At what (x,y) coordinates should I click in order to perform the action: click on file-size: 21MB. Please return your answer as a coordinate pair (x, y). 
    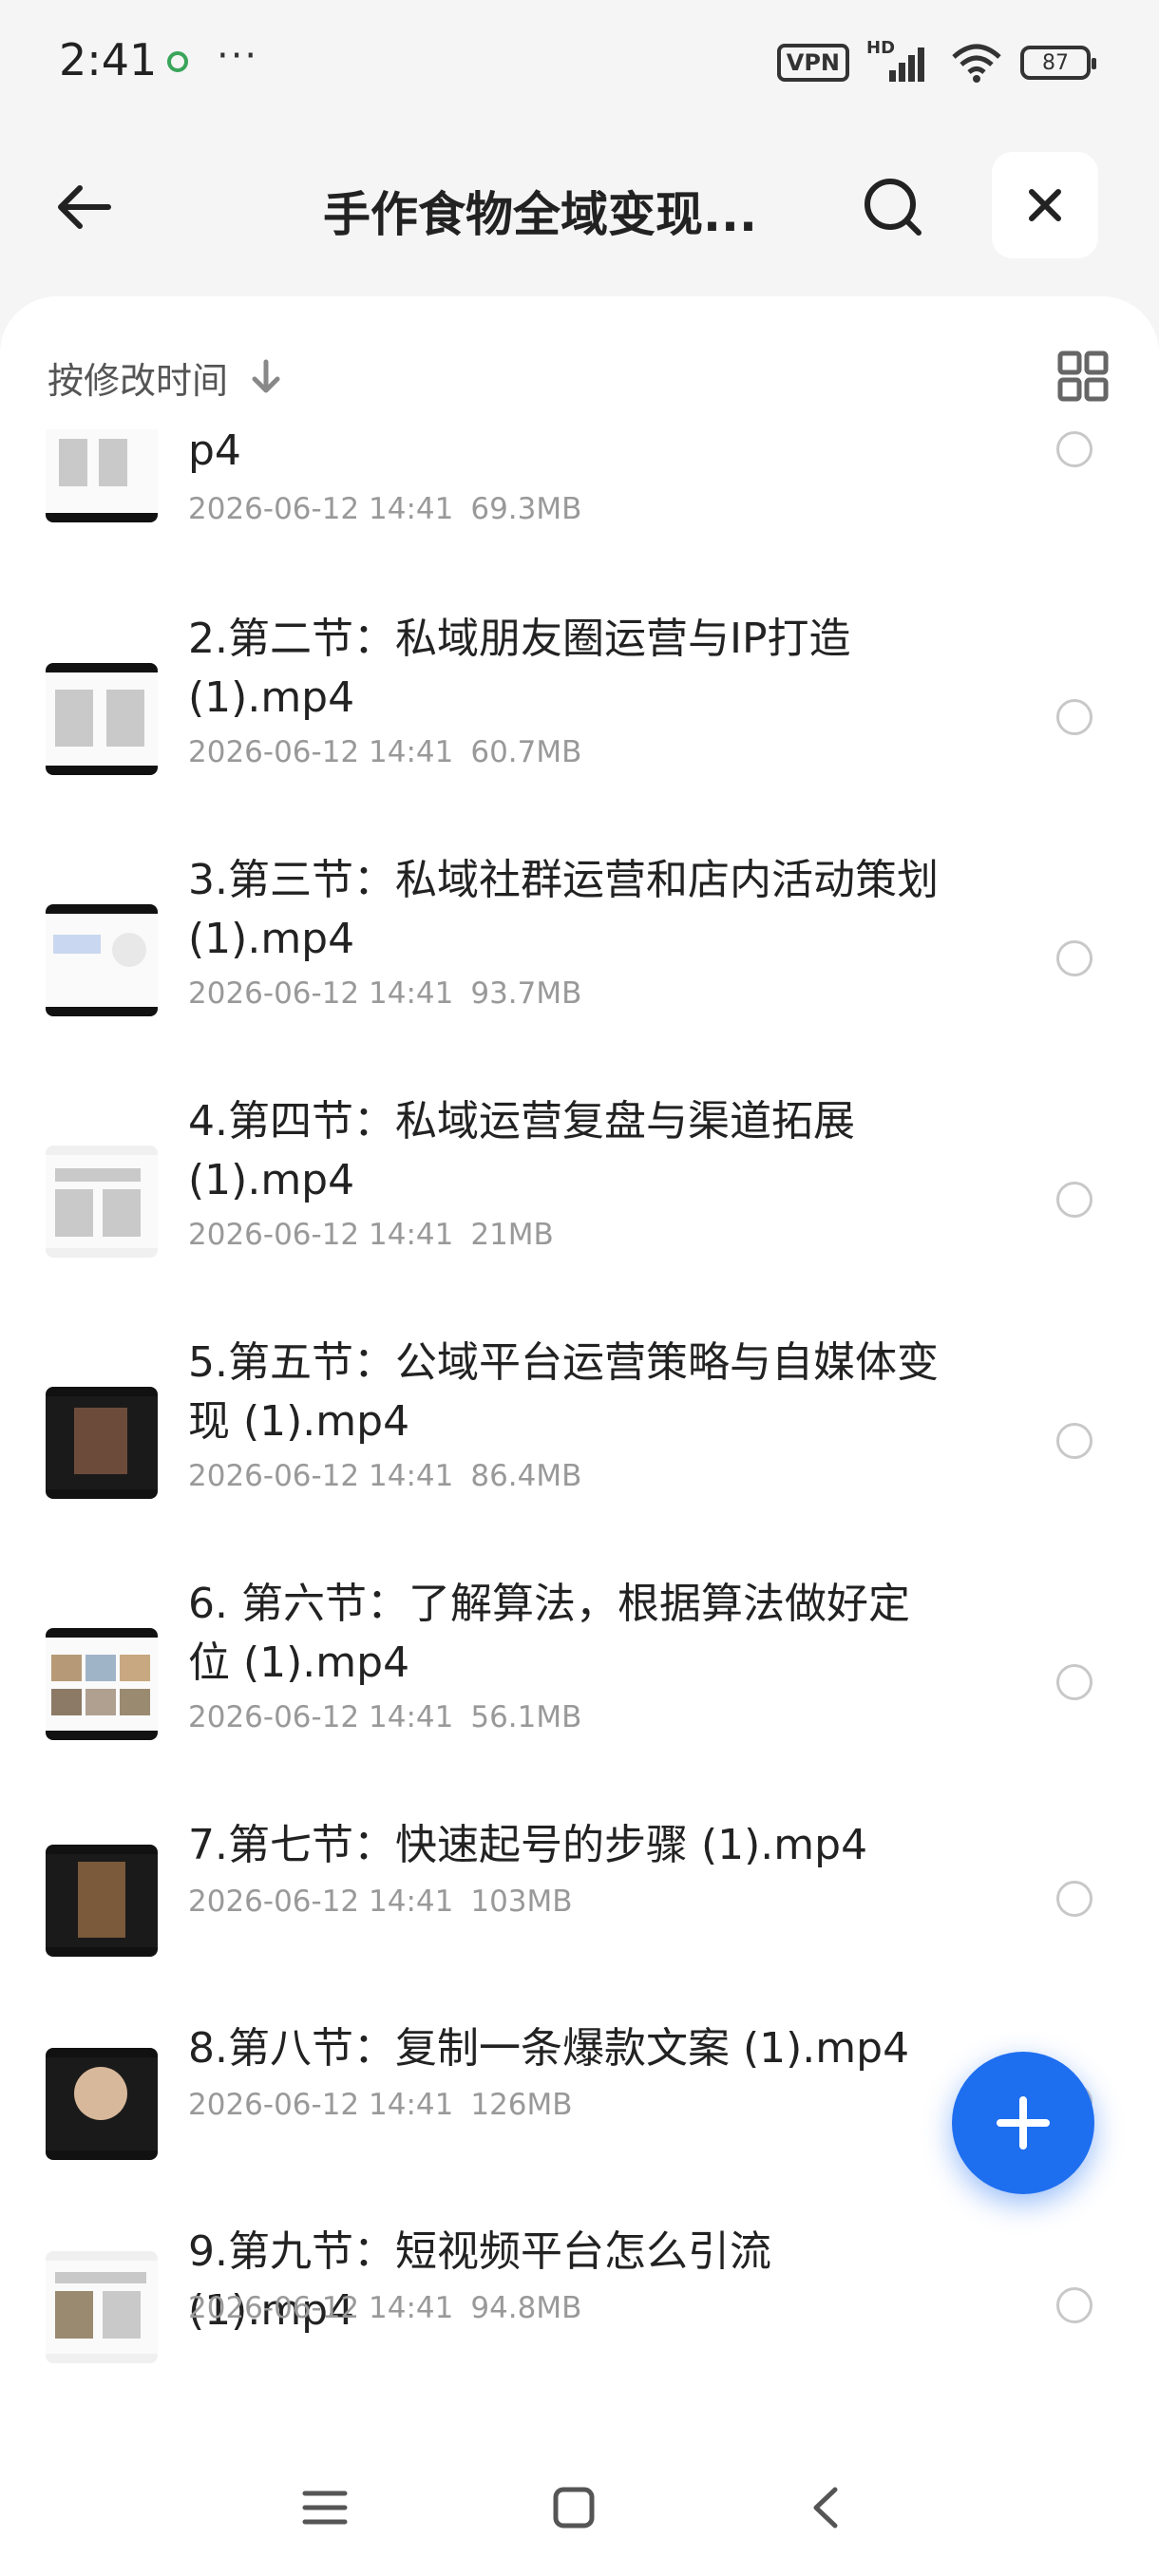
    Looking at the image, I should click on (512, 1235).